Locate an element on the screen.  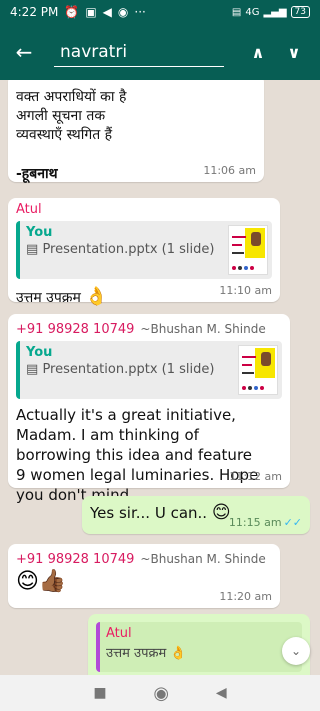
message-line: Madam. I am thinking of is located at coordinates (107, 435).